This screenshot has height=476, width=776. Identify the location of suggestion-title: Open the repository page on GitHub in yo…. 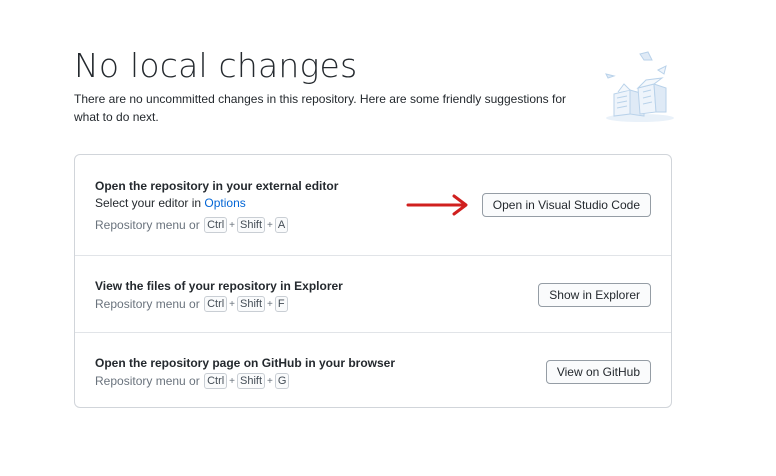
(245, 363).